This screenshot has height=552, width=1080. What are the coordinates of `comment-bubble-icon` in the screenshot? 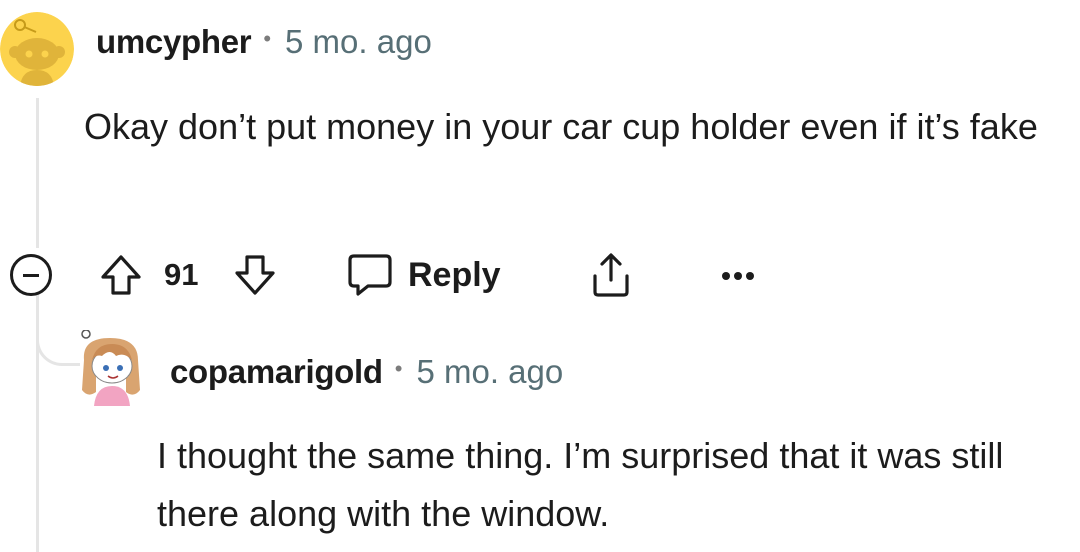 It's located at (370, 275).